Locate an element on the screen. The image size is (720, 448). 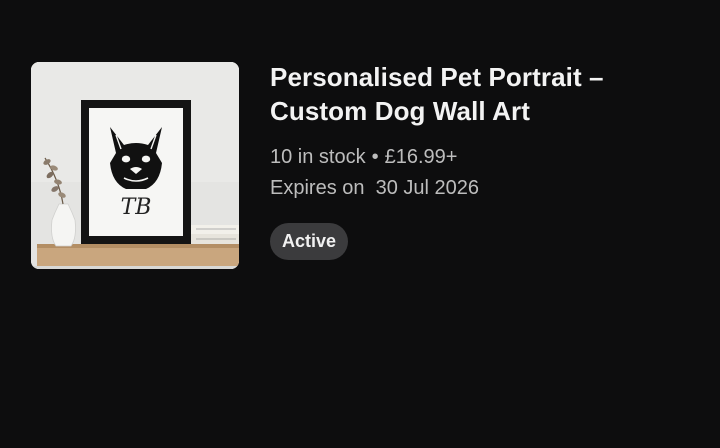
expires-date: 30 Jul 2026 is located at coordinates (427, 188).